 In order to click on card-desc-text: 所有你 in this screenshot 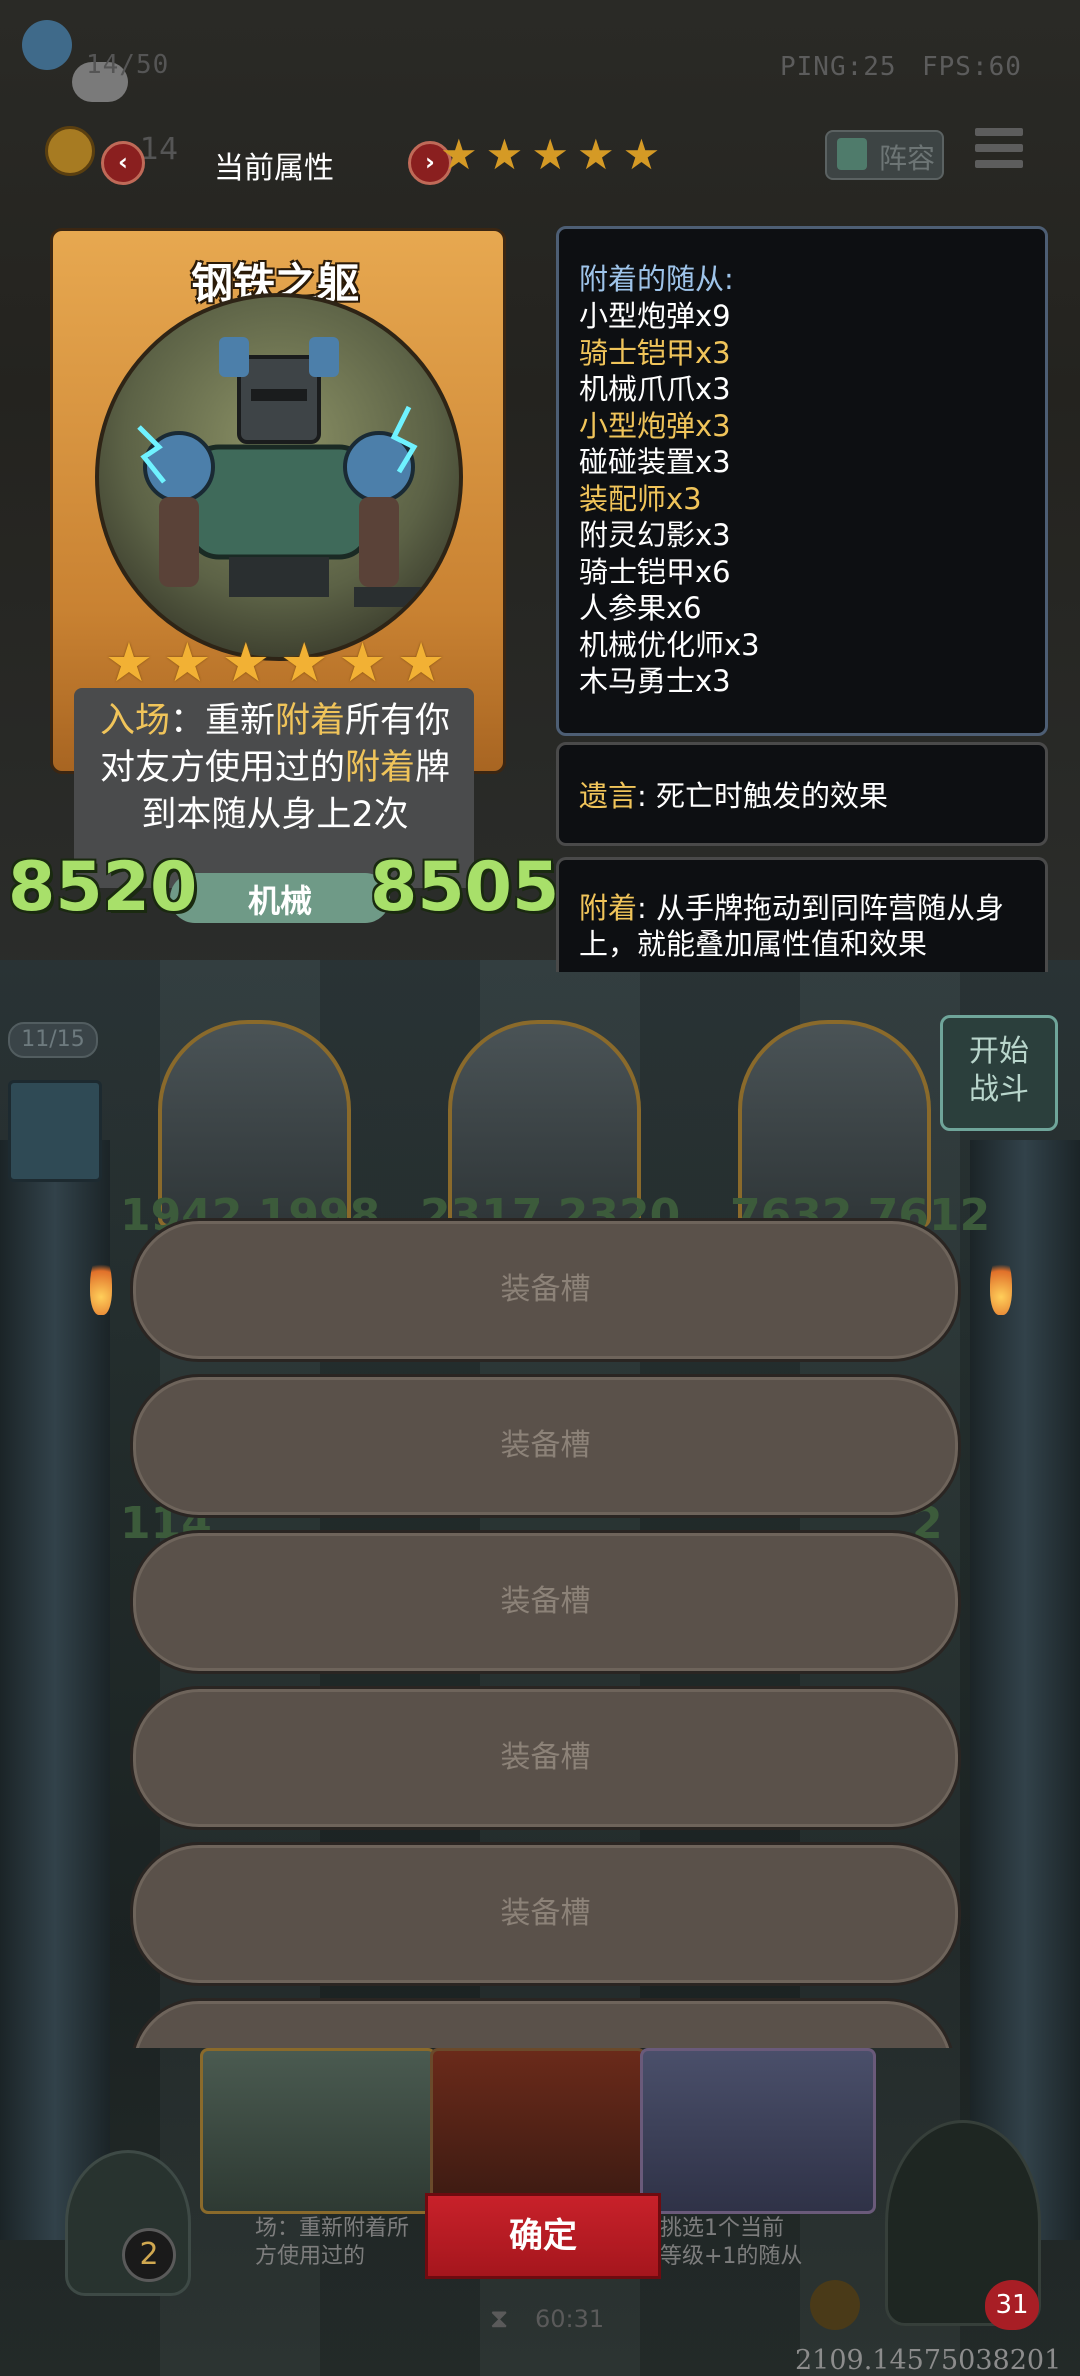, I will do `click(398, 721)`.